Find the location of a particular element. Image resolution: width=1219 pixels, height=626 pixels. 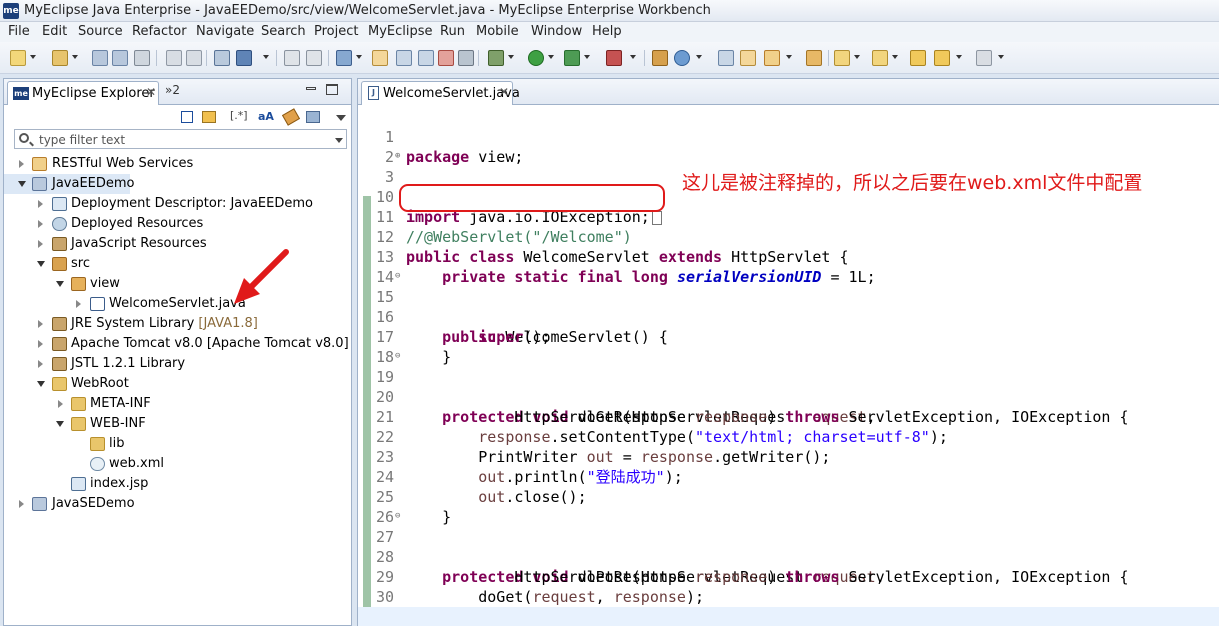

forward-dropdown-icon is located at coordinates (1001, 57).